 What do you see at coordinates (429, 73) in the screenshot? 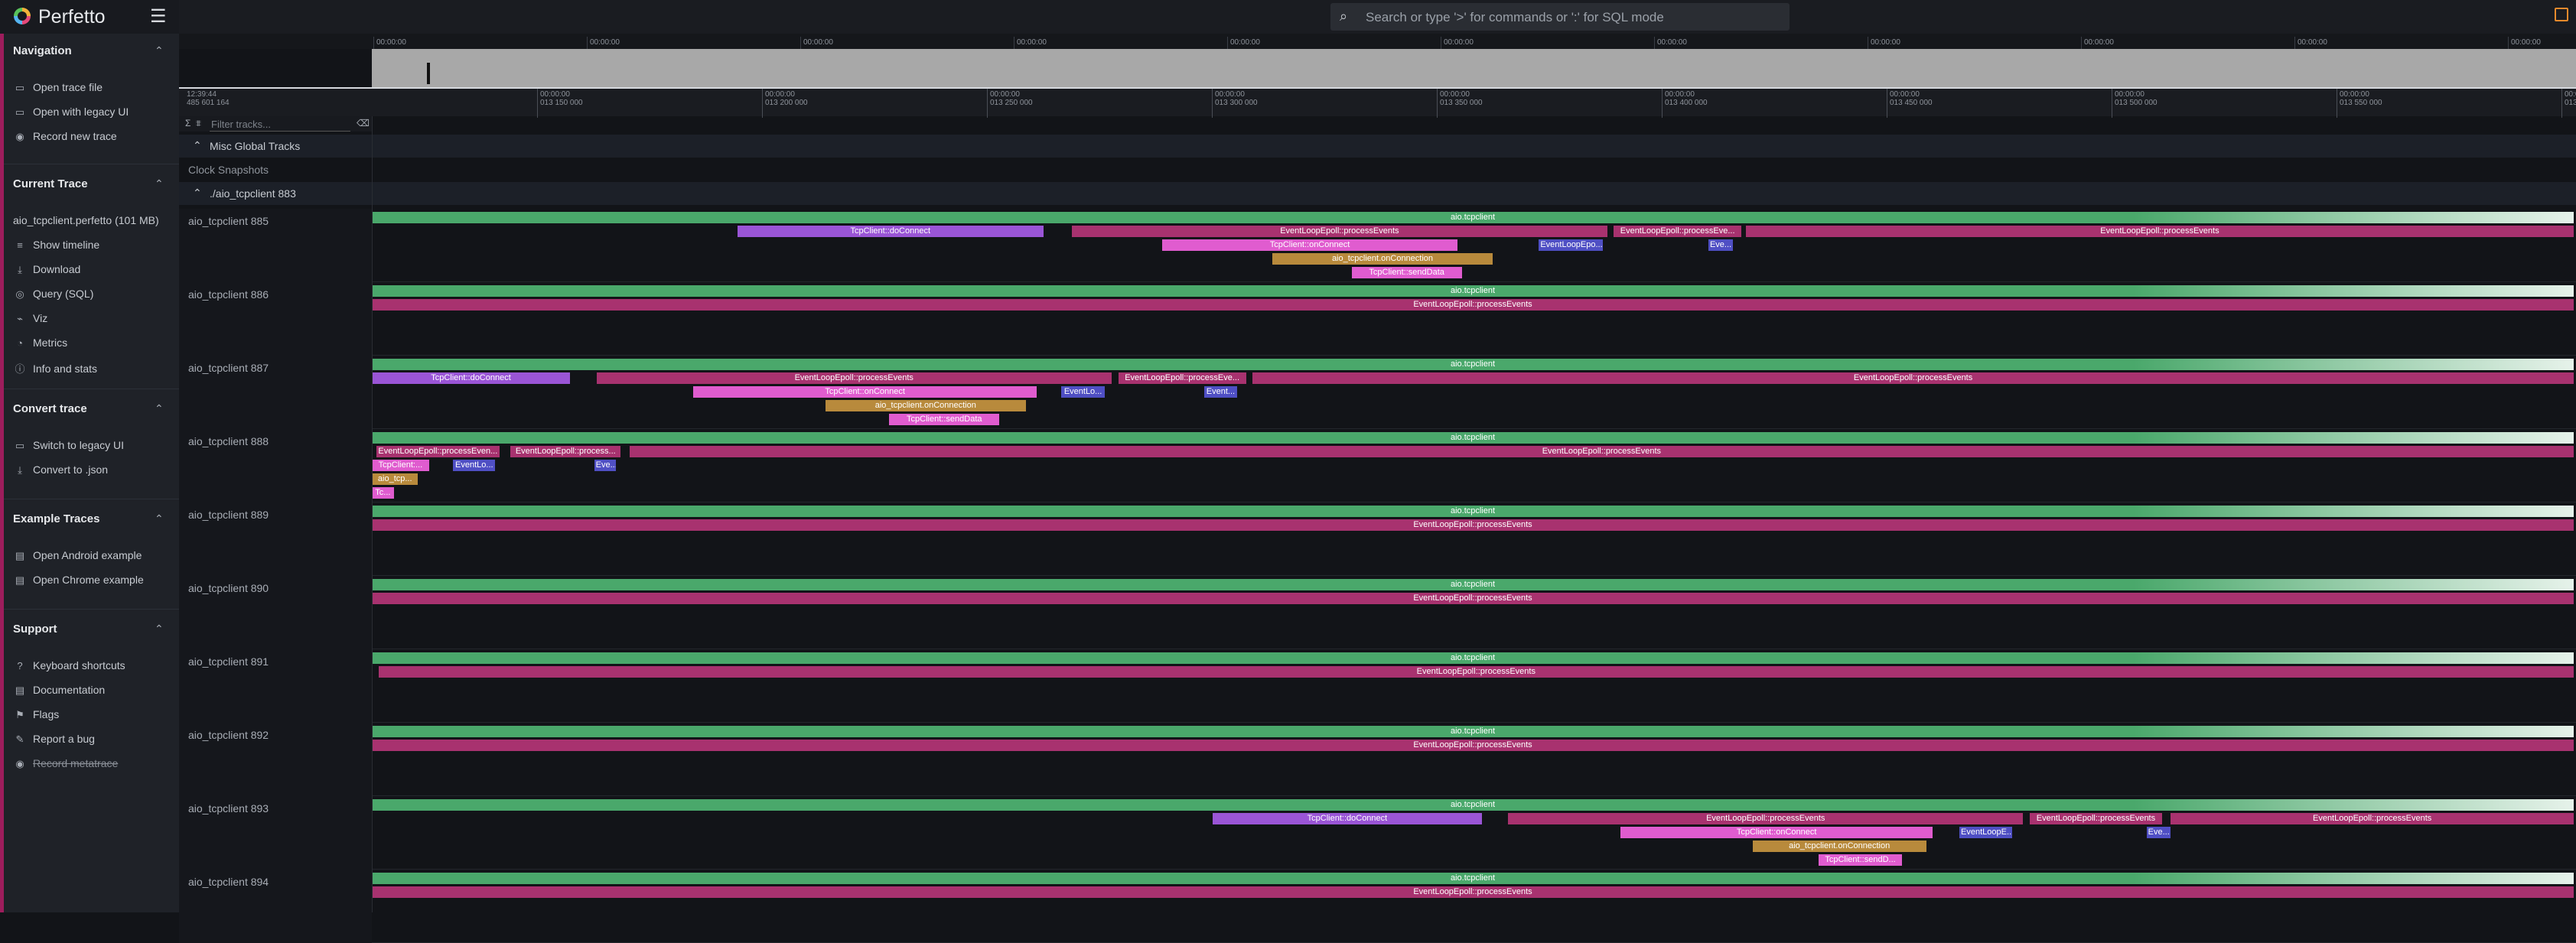
I see `overview-cursor` at bounding box center [429, 73].